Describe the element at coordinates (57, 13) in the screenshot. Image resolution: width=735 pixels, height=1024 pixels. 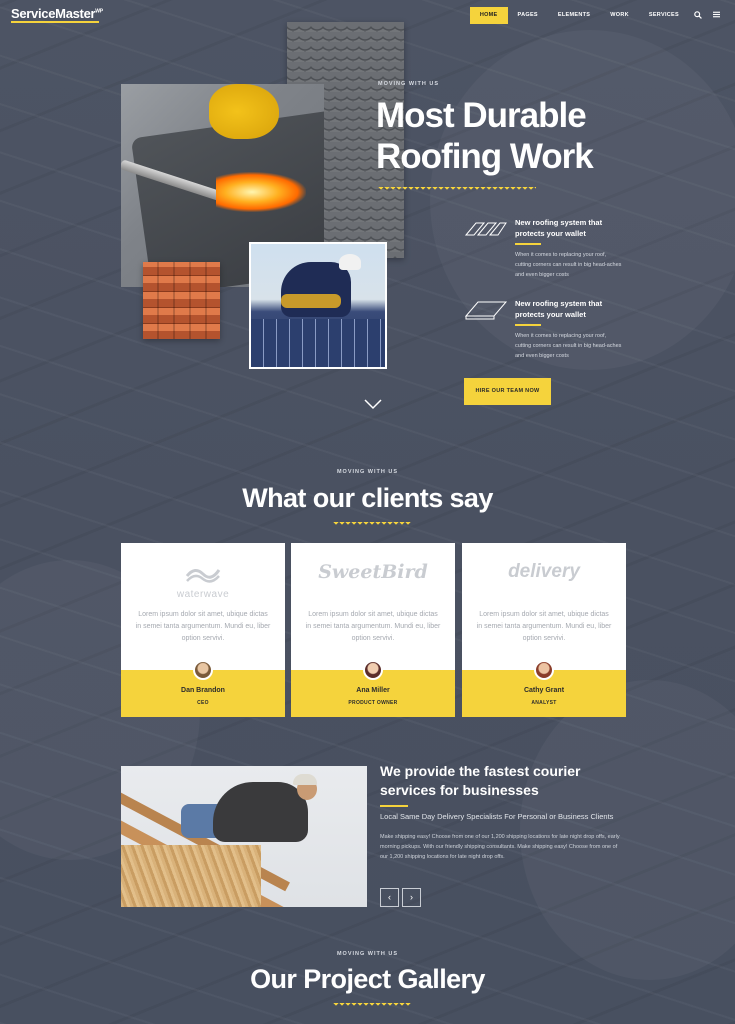
I see `site-logo: ServiceMasterWP` at that location.